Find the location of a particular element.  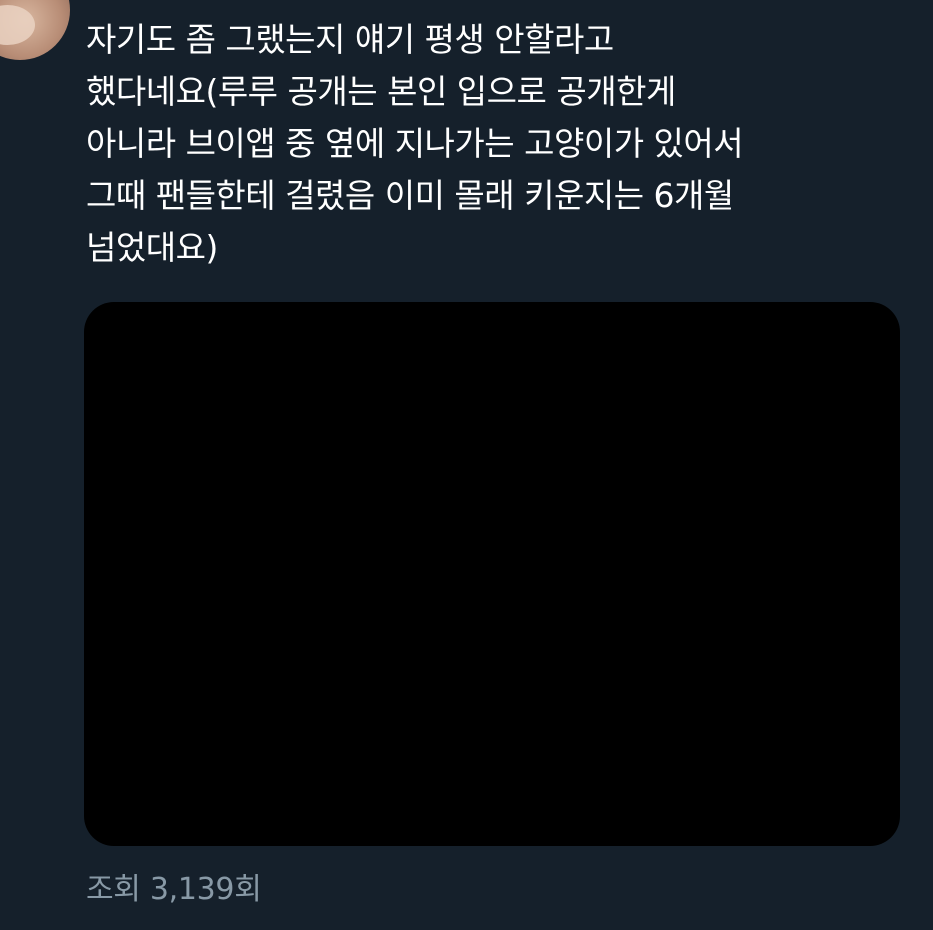

view-count: 조회 3,139회 is located at coordinates (174, 889).